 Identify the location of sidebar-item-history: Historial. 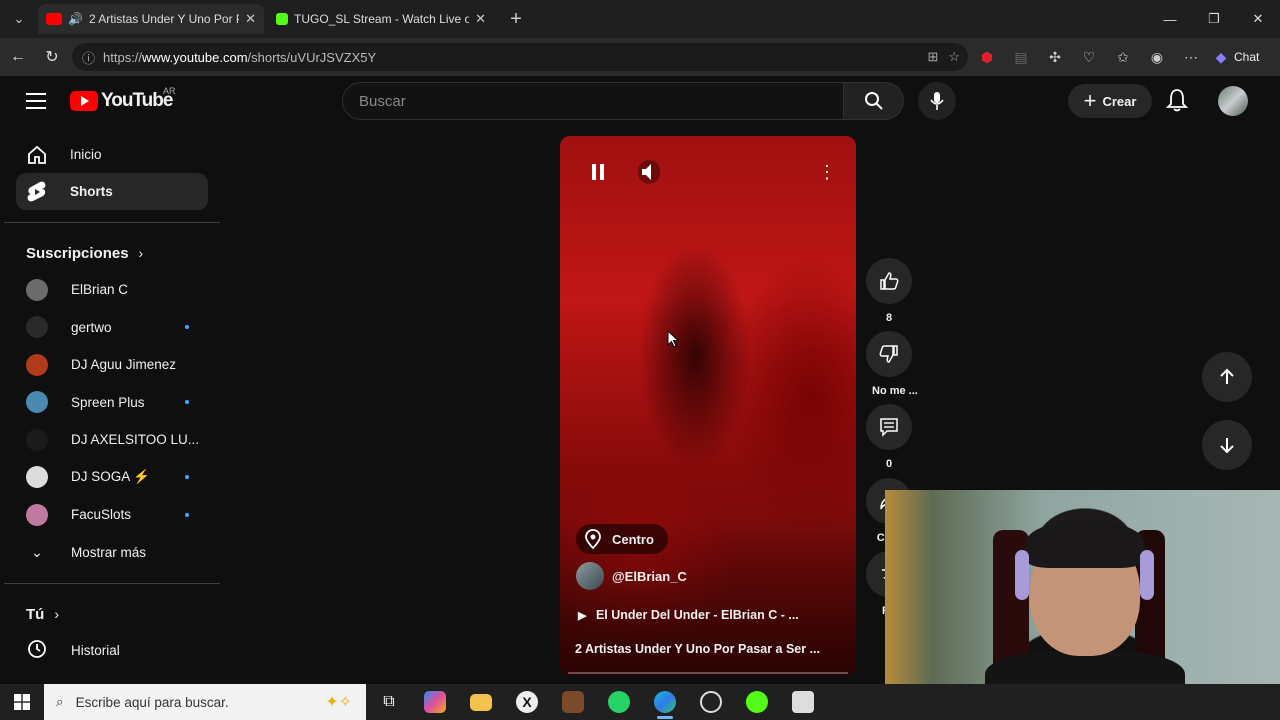
(112, 651).